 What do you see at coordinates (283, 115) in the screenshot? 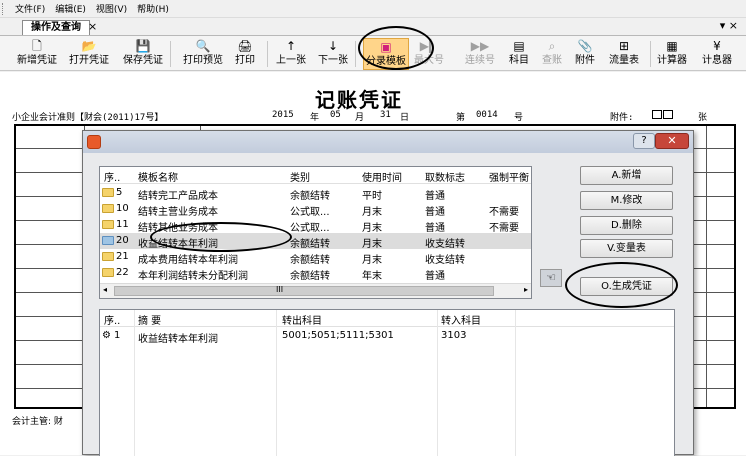
I see `voucher-year: 2015` at bounding box center [283, 115].